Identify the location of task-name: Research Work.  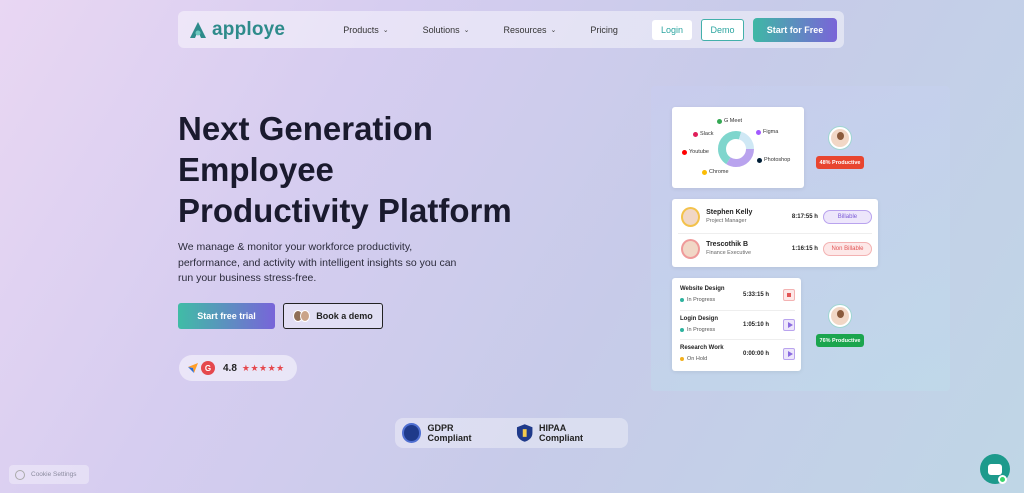
(702, 348).